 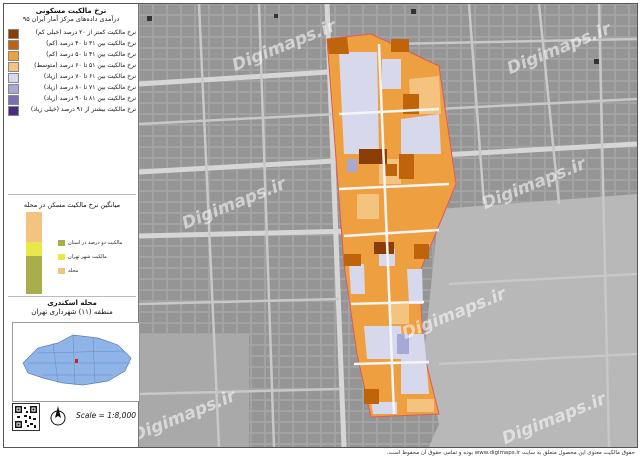 I want to click on region-name: منطقه (۱۱) شهرداری تهران, so click(x=72, y=312).